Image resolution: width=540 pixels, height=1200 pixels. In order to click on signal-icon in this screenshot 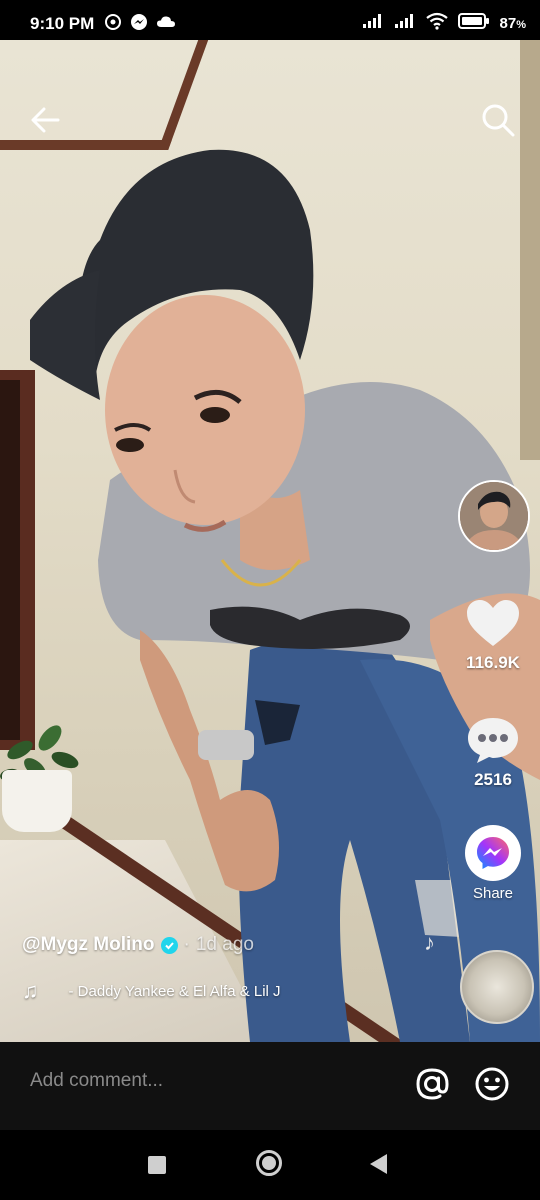, I will do `click(373, 23)`.